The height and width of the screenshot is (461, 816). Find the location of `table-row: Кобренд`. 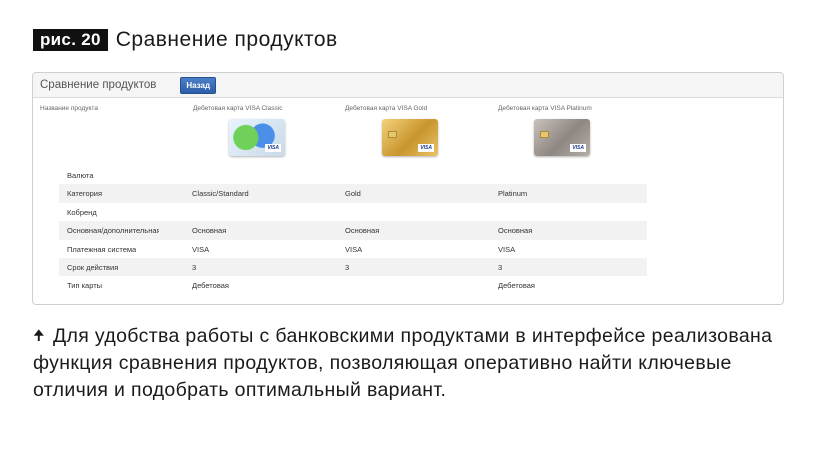

table-row: Кобренд is located at coordinates (353, 212).